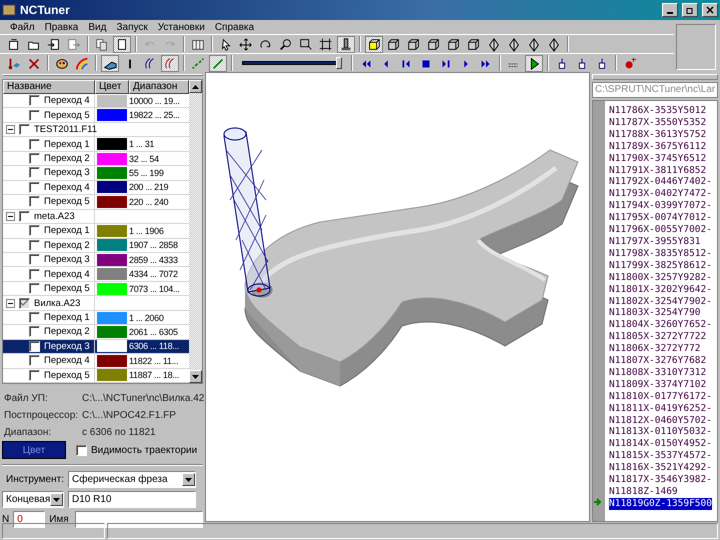 Image resolution: width=720 pixels, height=540 pixels. Describe the element at coordinates (61, 27) in the screenshot. I see `menu-item: Правка` at that location.